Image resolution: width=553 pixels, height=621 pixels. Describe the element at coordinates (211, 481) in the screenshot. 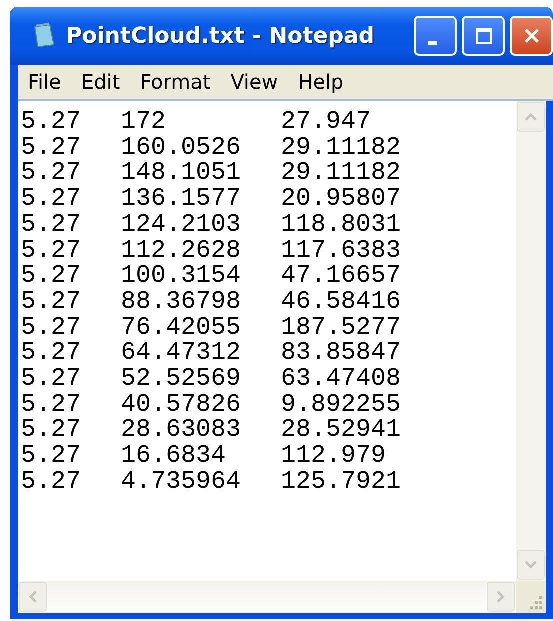

I see `text-line: 5.27 4.735964 125.7921` at that location.